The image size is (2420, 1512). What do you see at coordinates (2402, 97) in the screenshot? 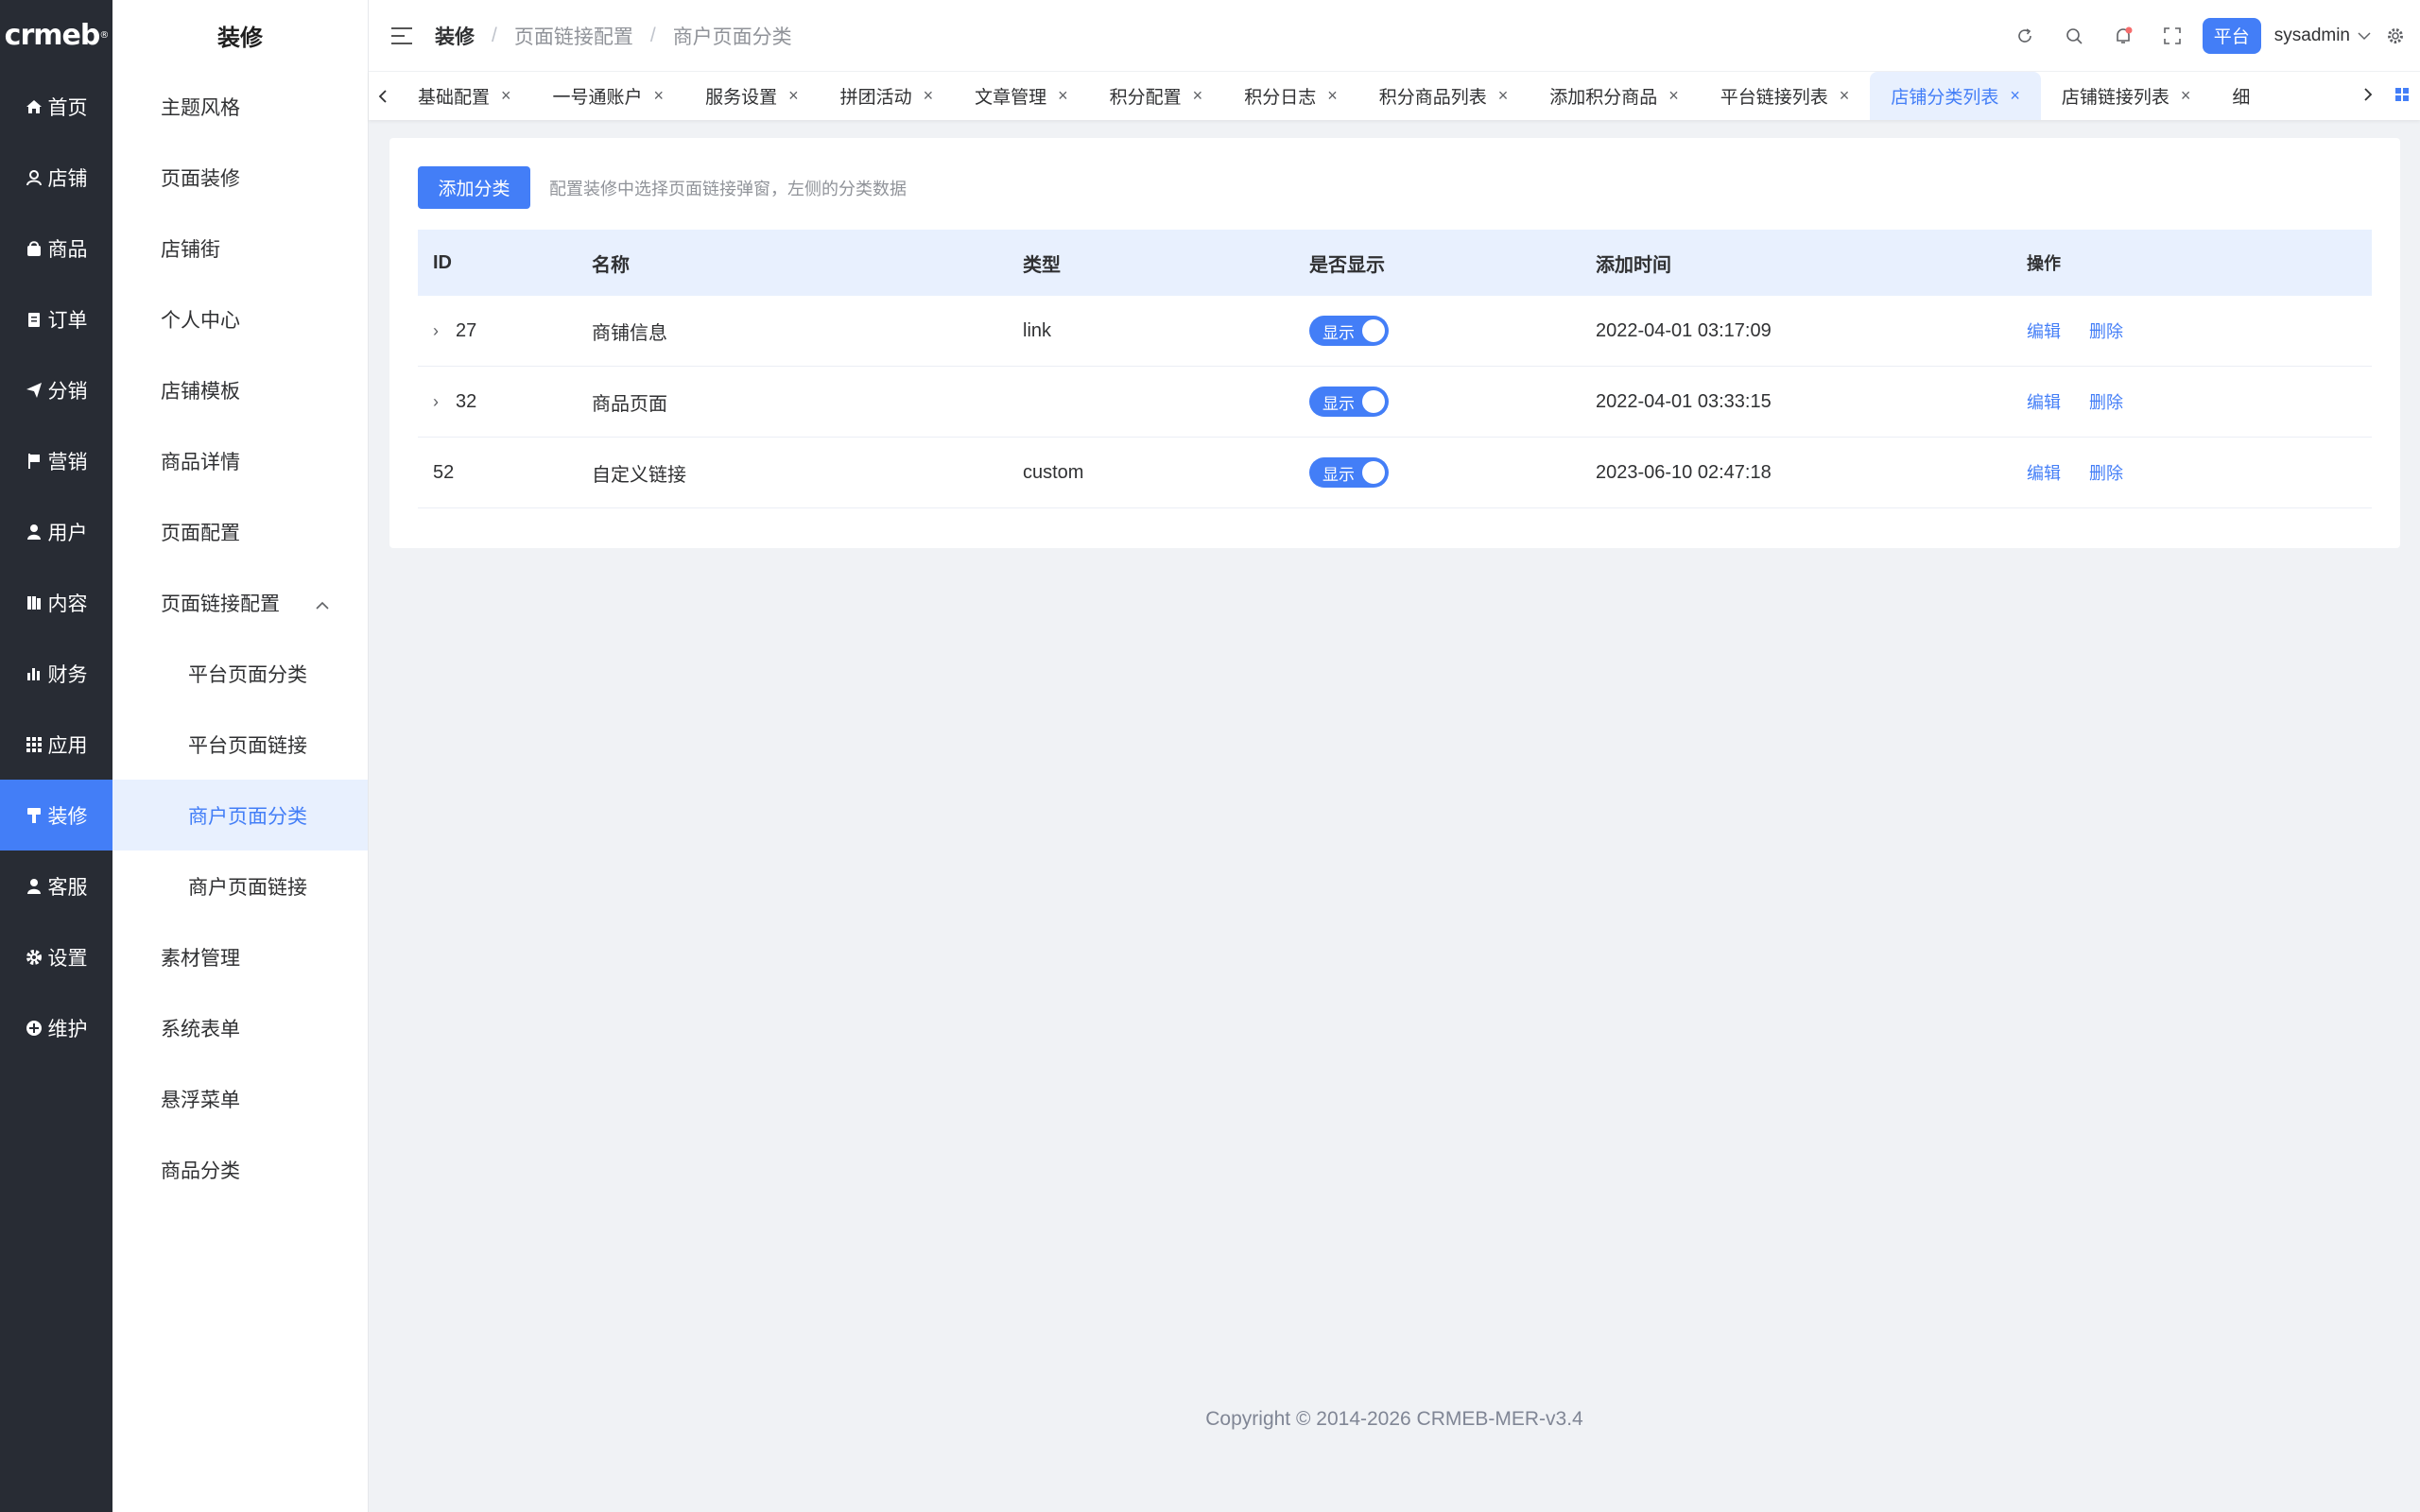
I see `tabs-grid-menu-icon` at bounding box center [2402, 97].